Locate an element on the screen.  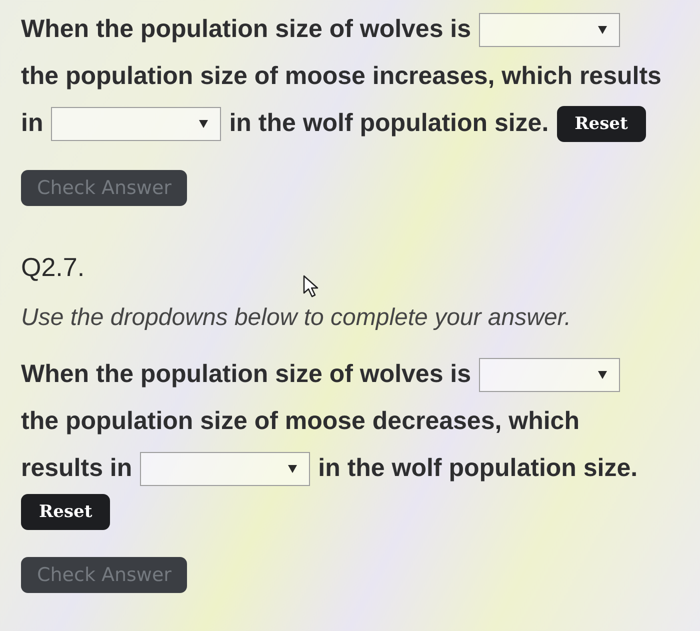
instruction-text: Use the dropdowns below to complete your answer. is located at coordinates (296, 318).